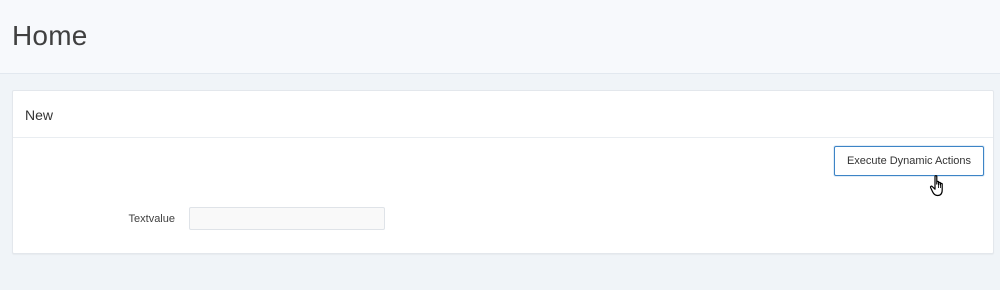 This screenshot has width=1000, height=290. I want to click on page-title: Home, so click(50, 35).